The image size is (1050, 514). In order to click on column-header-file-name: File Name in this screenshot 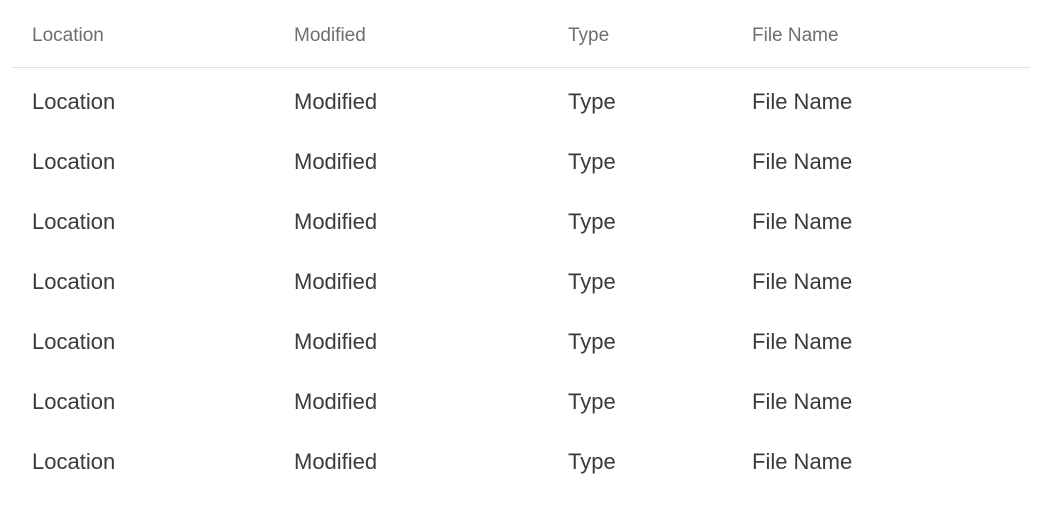, I will do `click(795, 36)`.